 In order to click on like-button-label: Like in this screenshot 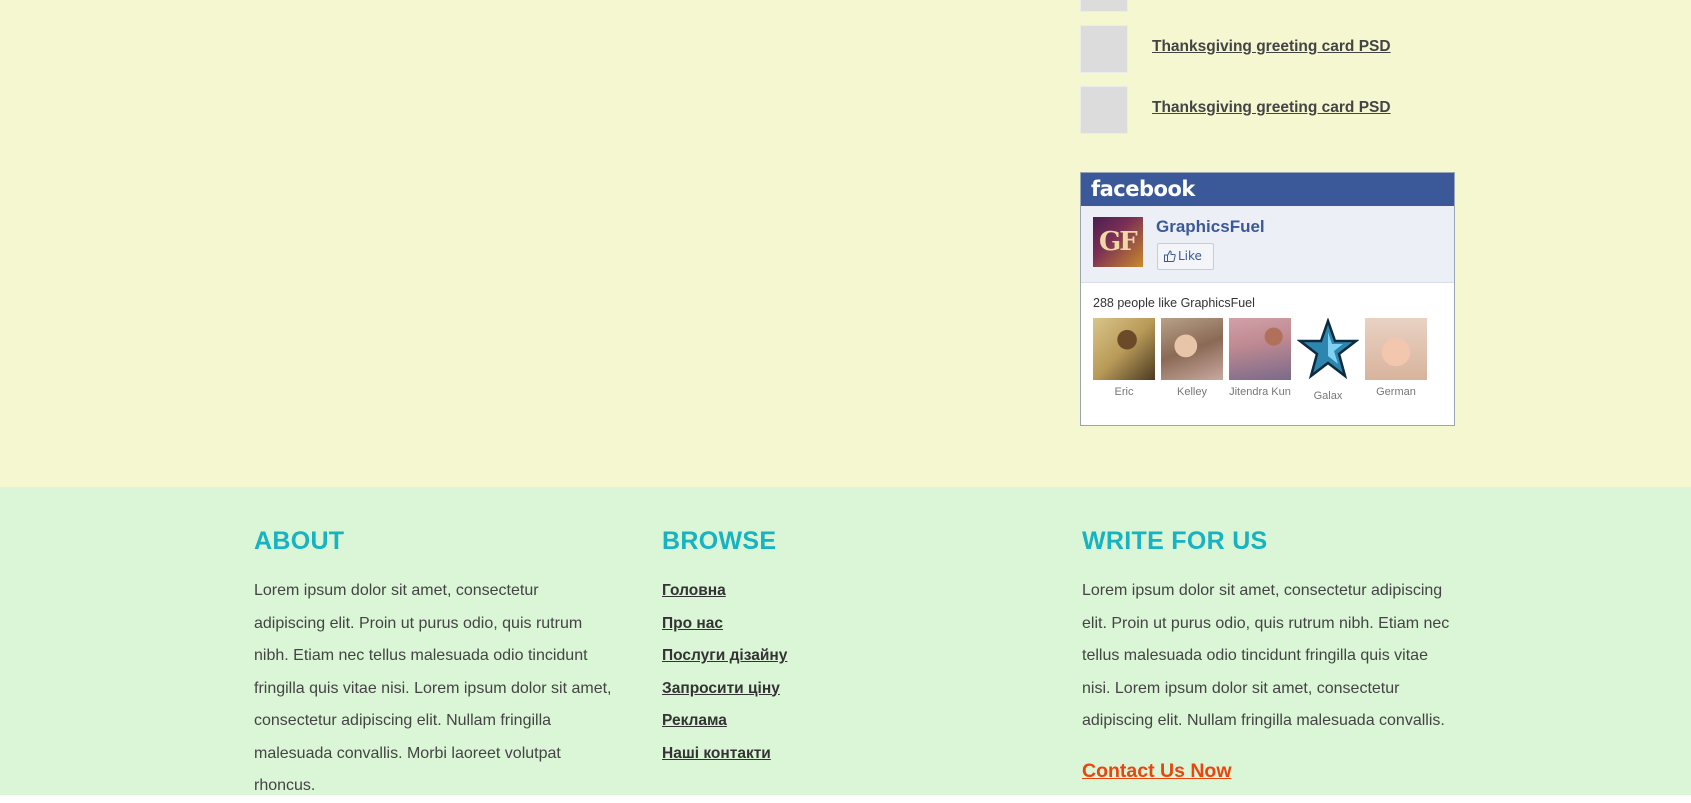, I will do `click(1190, 256)`.